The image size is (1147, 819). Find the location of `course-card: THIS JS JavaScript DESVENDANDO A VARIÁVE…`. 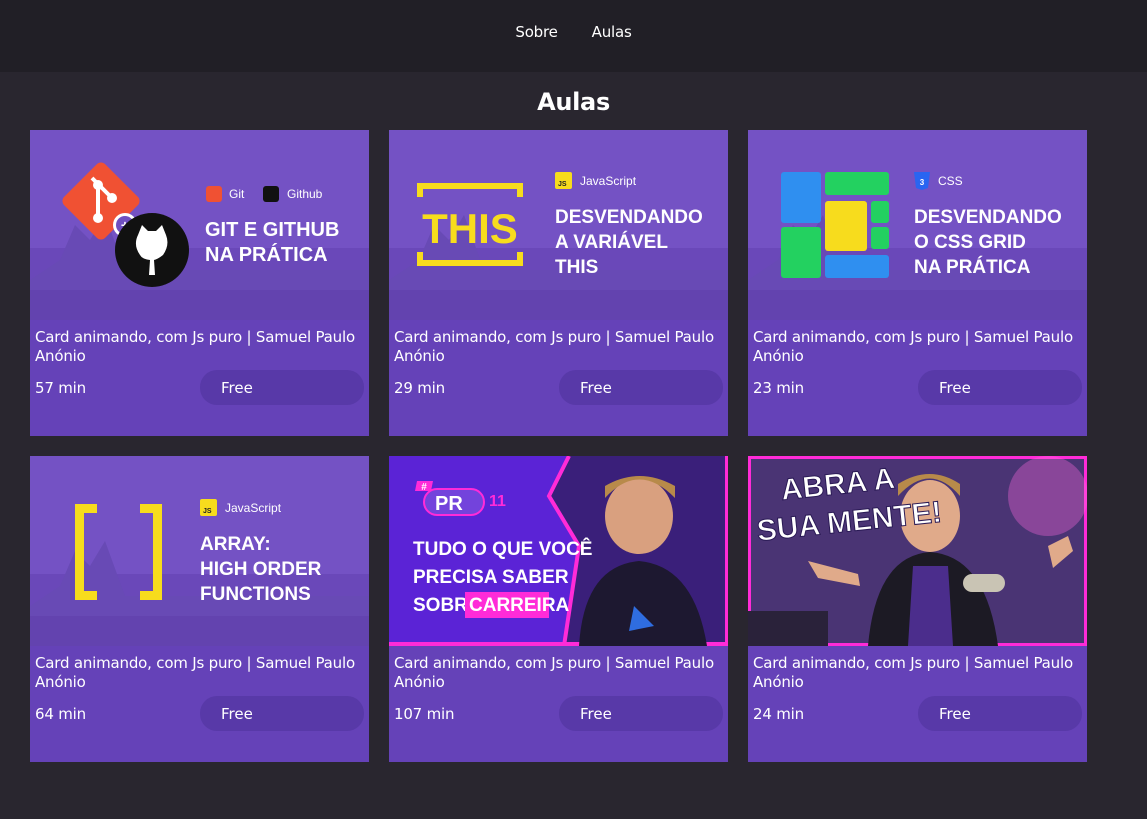

course-card: THIS JS JavaScript DESVENDANDO A VARIÁVE… is located at coordinates (558, 283).